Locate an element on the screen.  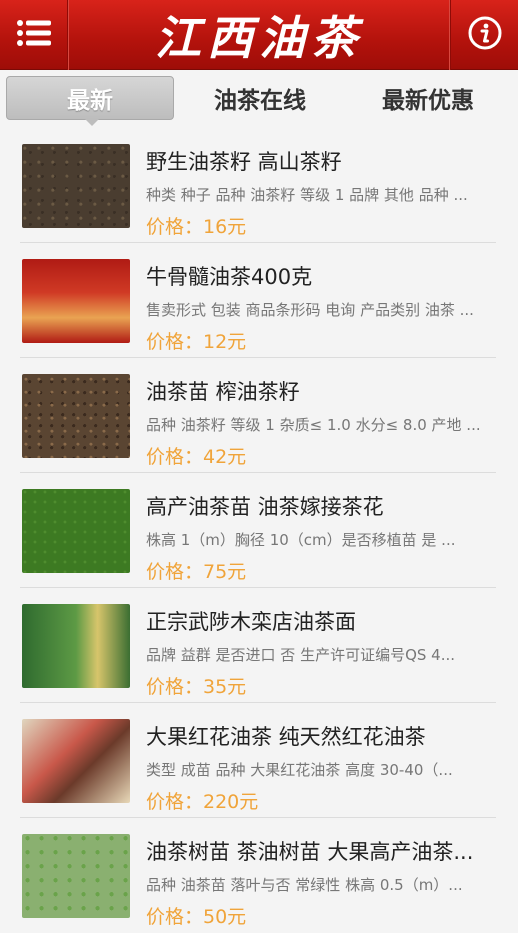
menu-button is located at coordinates (34, 35).